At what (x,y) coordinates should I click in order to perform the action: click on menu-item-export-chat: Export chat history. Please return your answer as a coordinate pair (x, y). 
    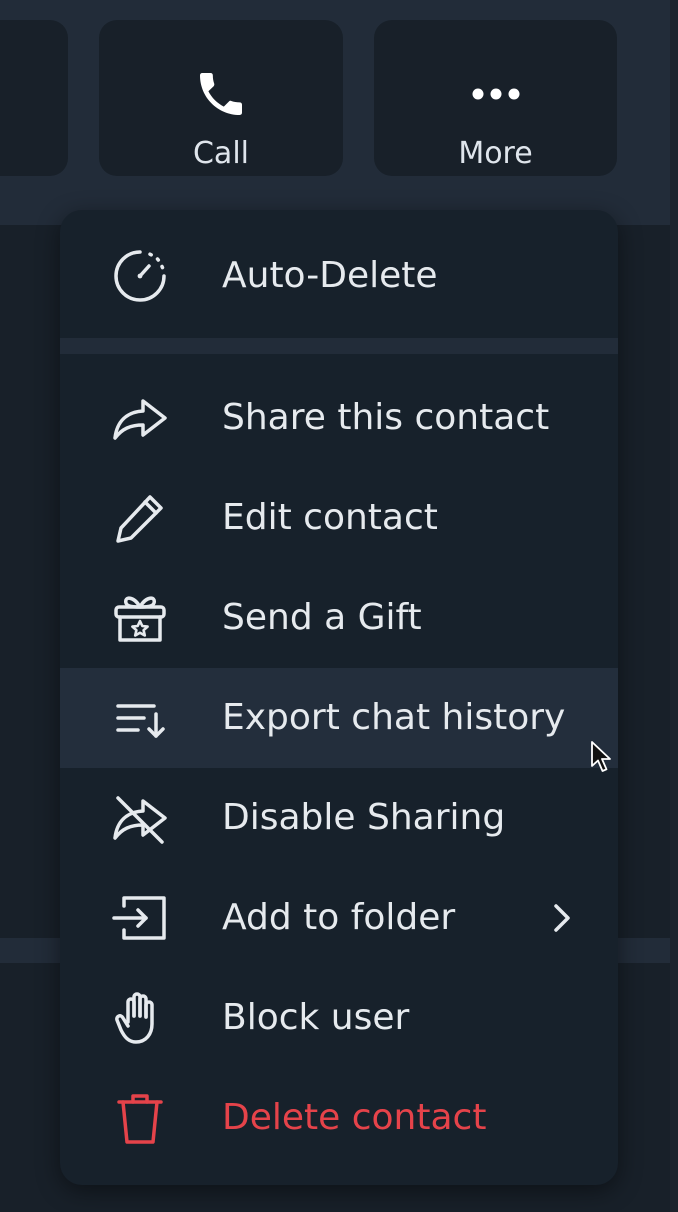
    Looking at the image, I should click on (339, 718).